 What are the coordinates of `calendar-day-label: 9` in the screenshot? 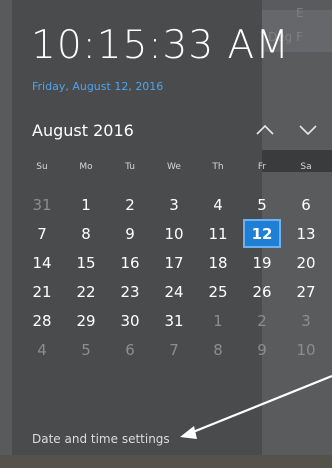 It's located at (262, 349).